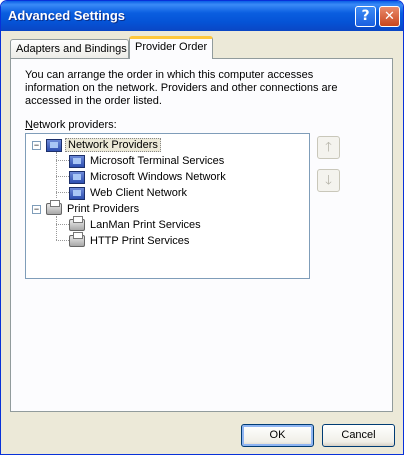 The width and height of the screenshot is (404, 455). I want to click on window-title: Advanced Settings, so click(67, 15).